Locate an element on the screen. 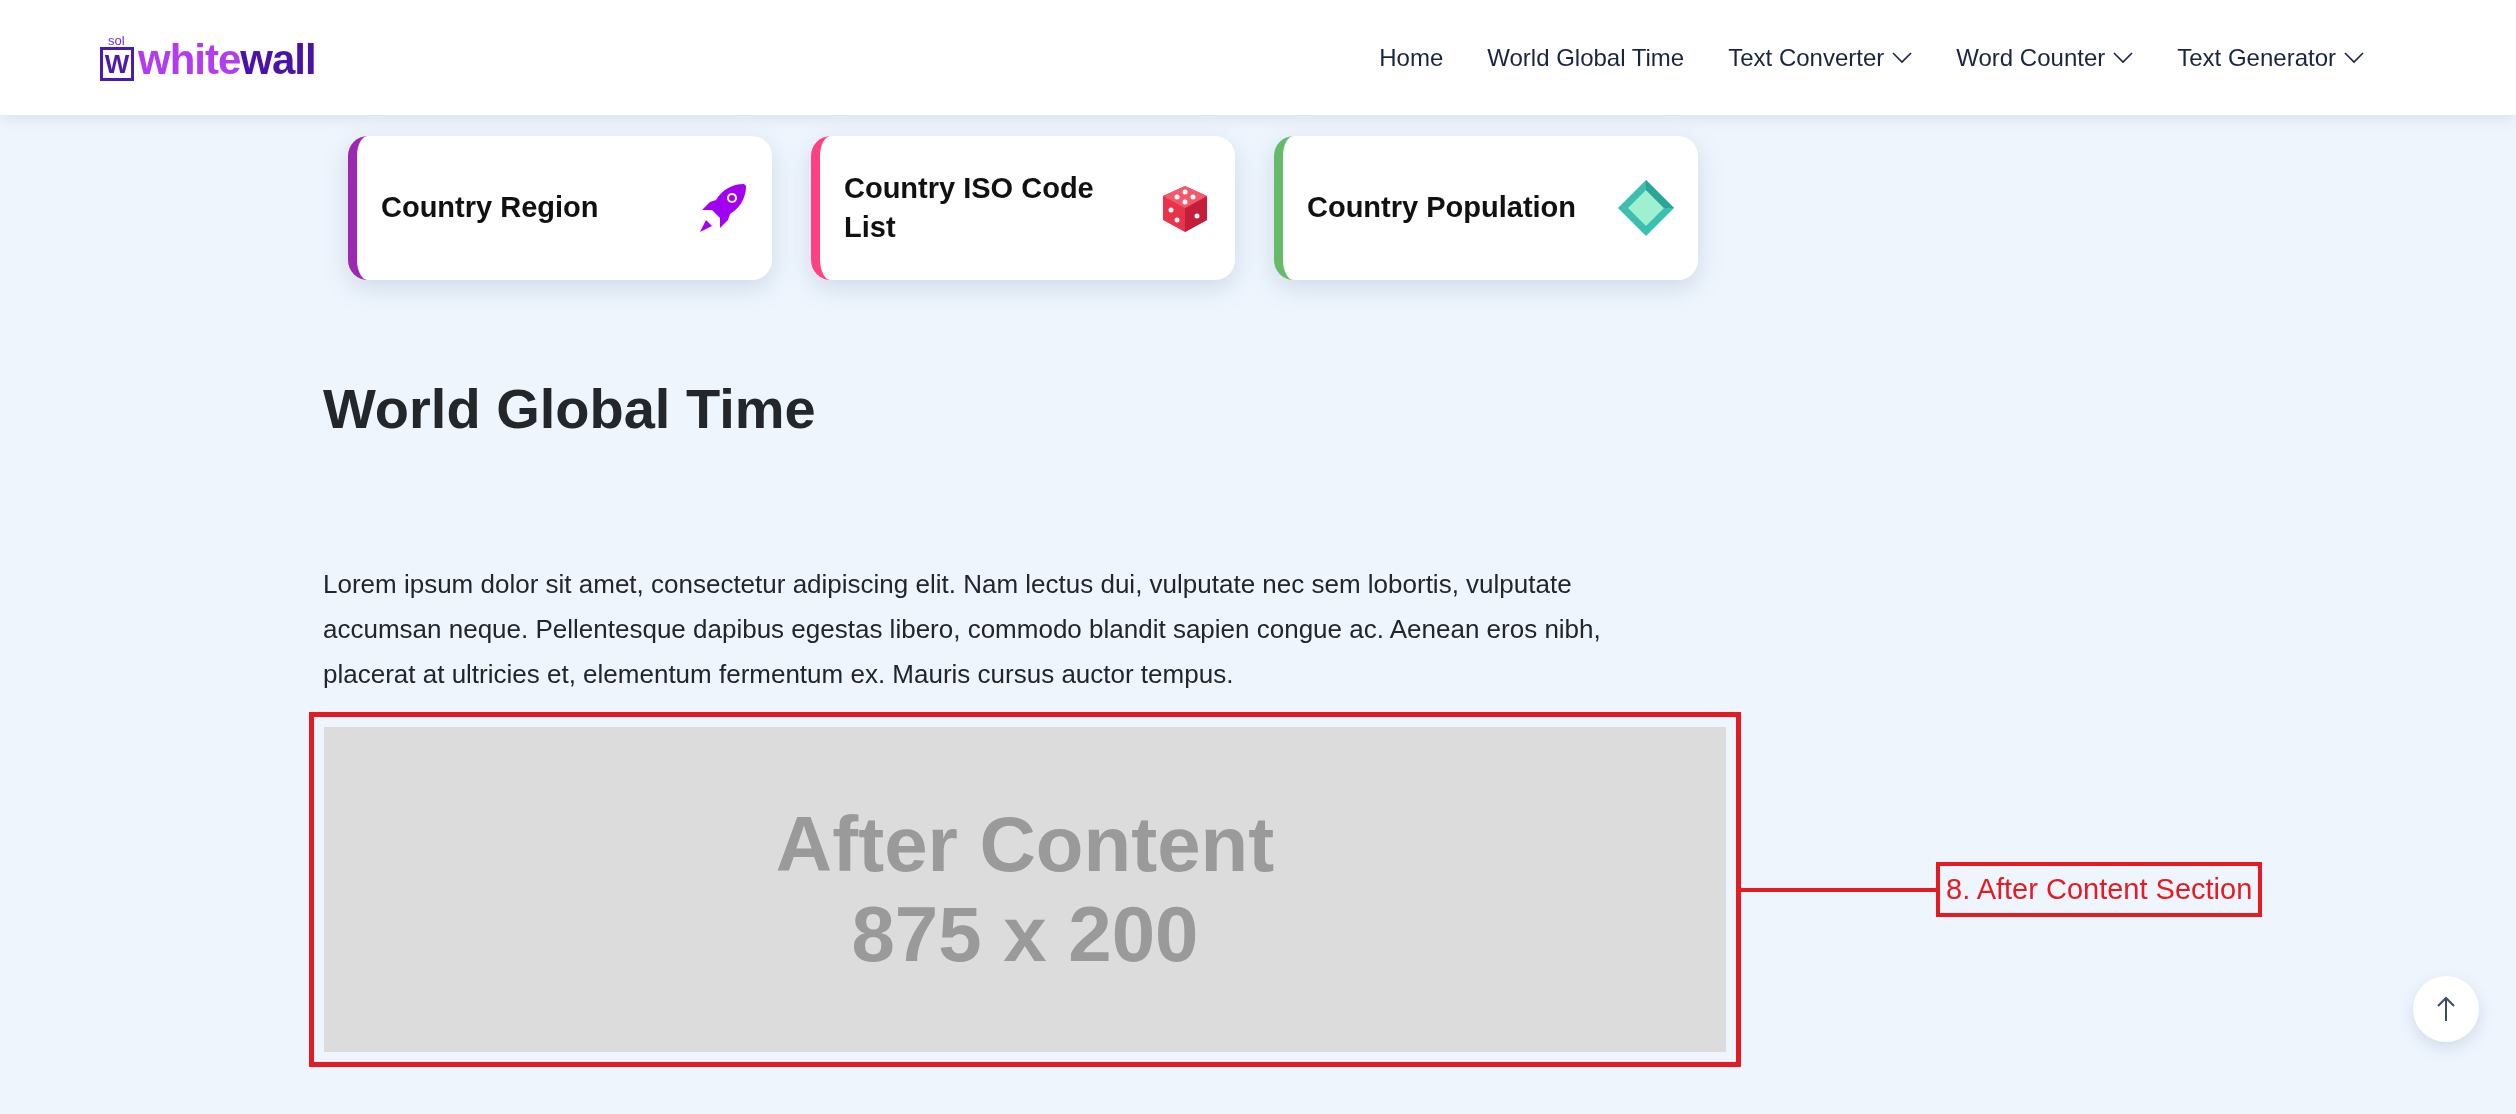 The width and height of the screenshot is (2516, 1114). card-title: Country Region is located at coordinates (490, 208).